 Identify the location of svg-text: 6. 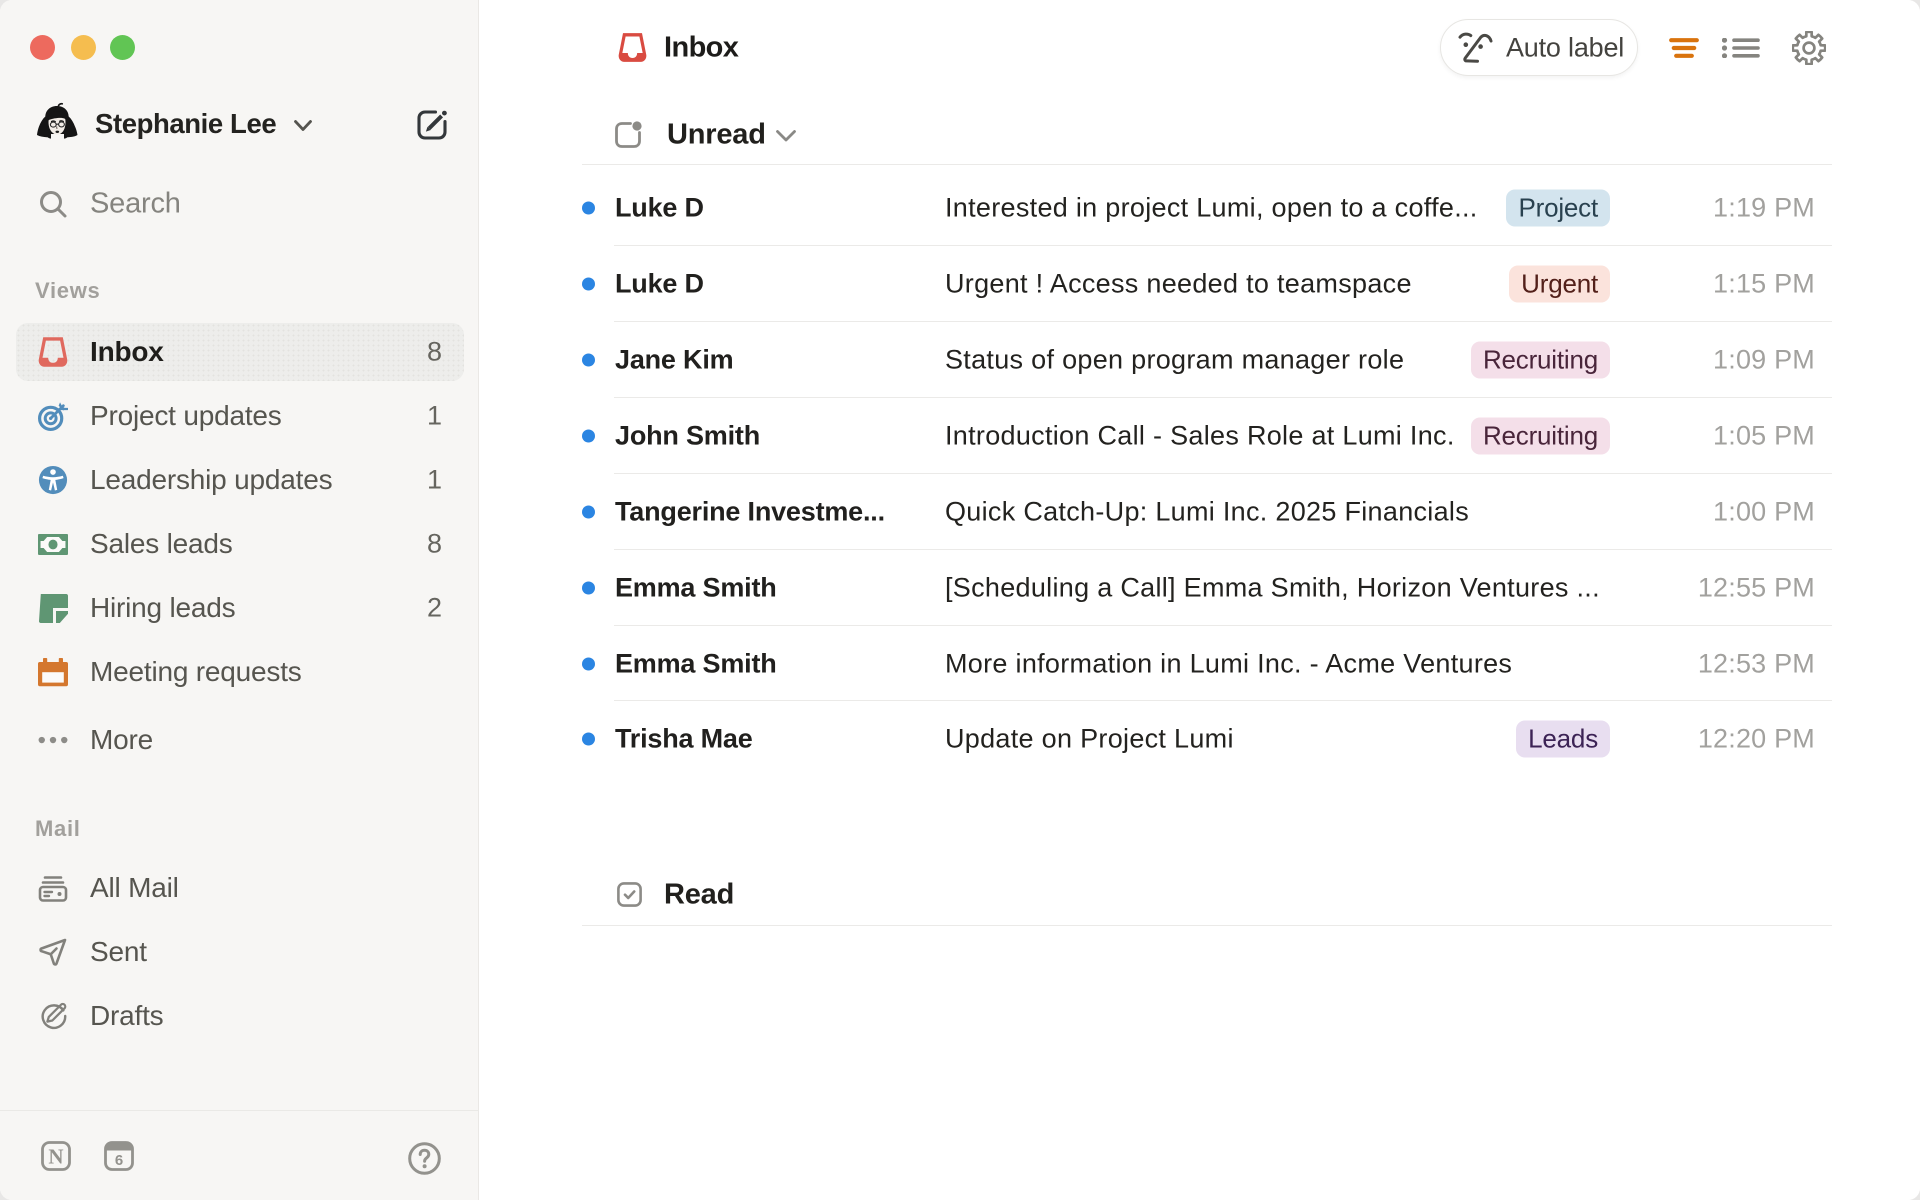
(119, 1160).